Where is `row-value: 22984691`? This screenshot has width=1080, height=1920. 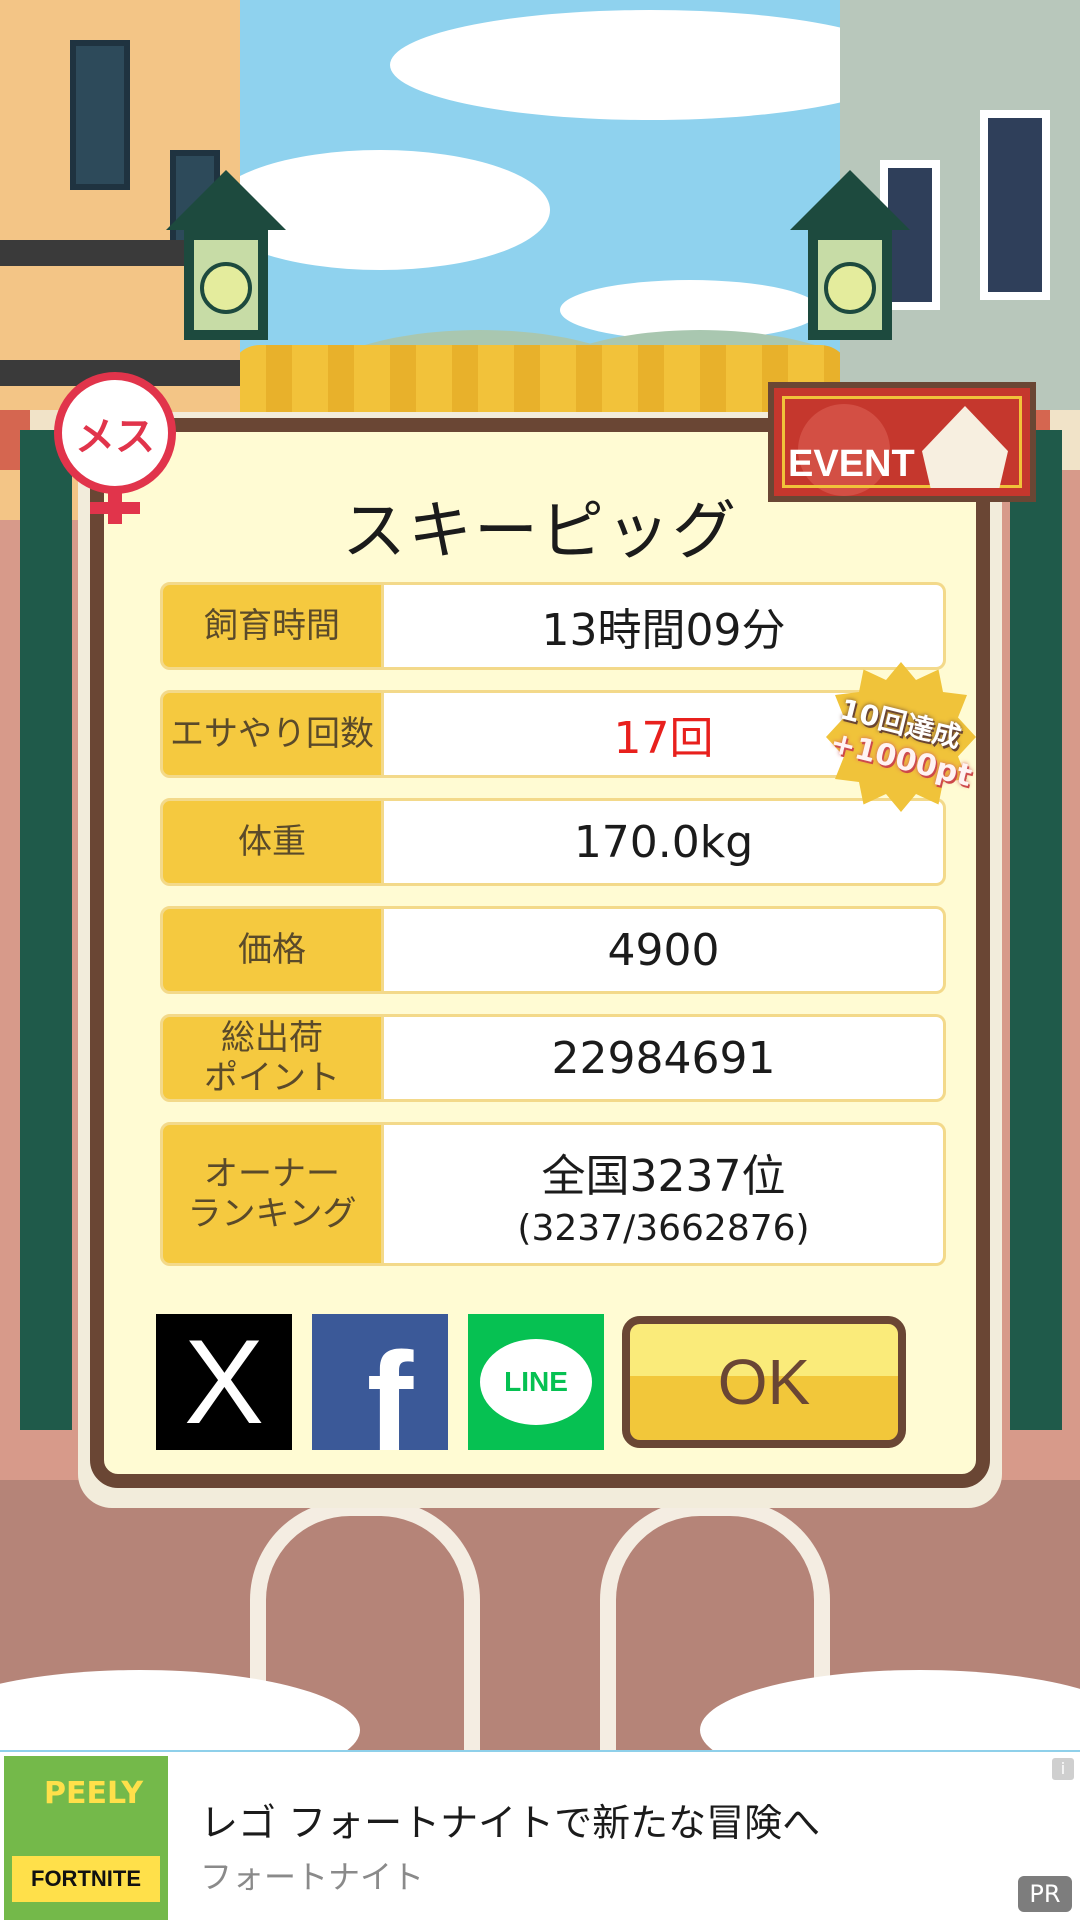
row-value: 22984691 is located at coordinates (665, 1058).